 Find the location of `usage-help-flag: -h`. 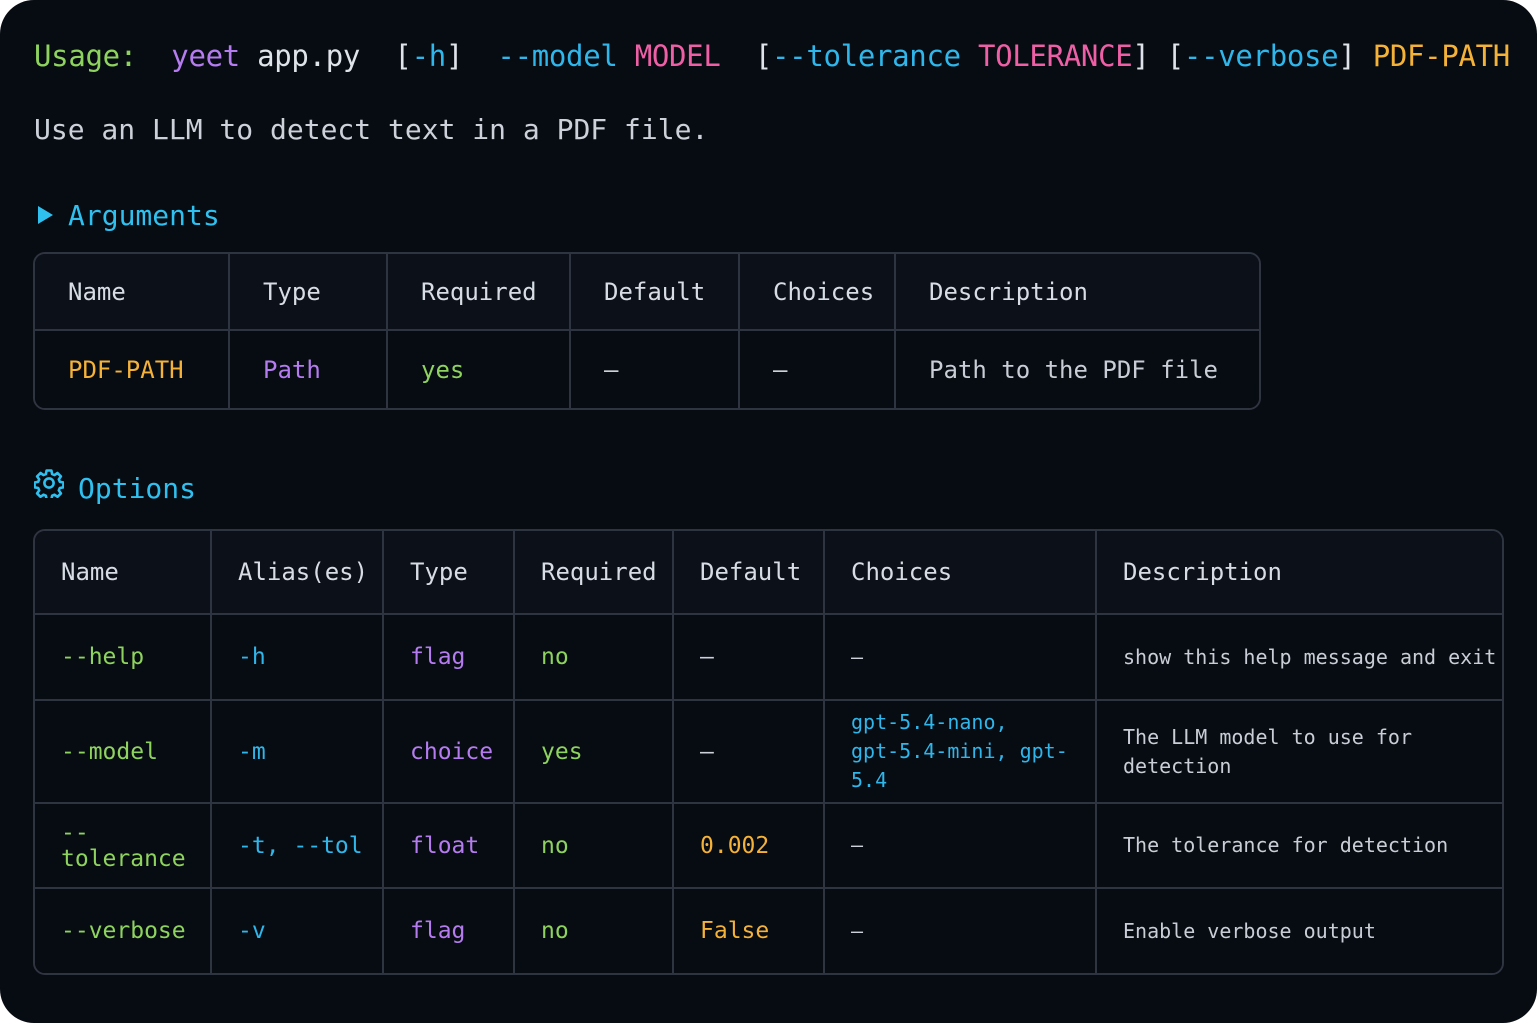

usage-help-flag: -h is located at coordinates (429, 56).